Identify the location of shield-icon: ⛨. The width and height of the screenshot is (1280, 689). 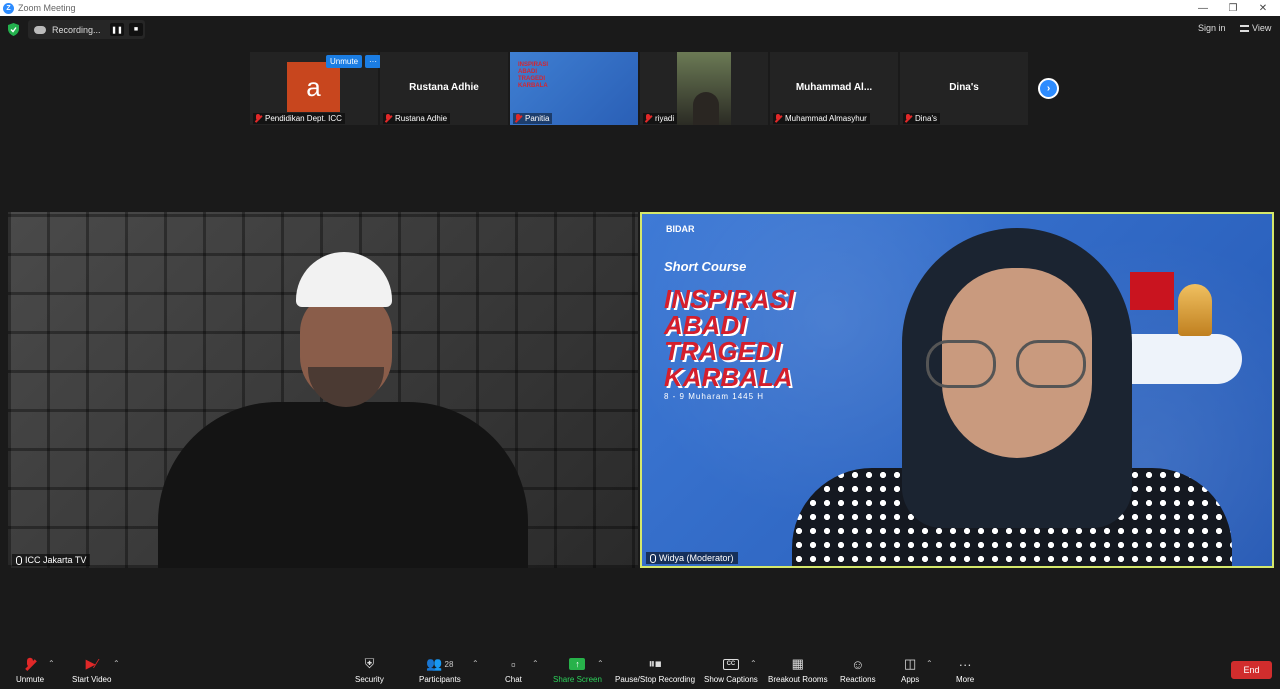
(369, 663).